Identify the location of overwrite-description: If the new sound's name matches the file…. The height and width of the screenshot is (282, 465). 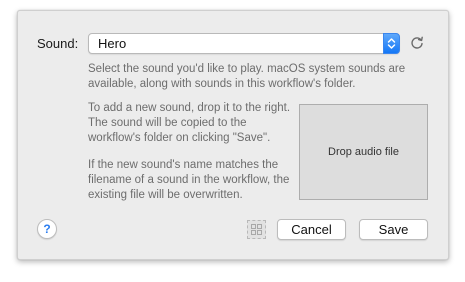
(189, 180).